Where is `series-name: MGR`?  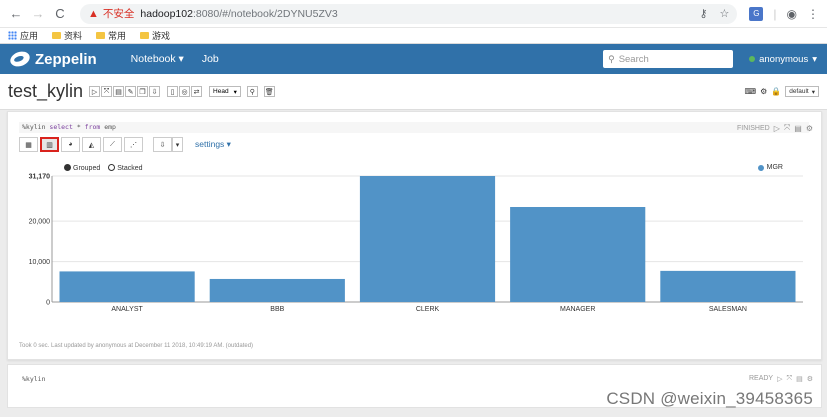 series-name: MGR is located at coordinates (774, 167).